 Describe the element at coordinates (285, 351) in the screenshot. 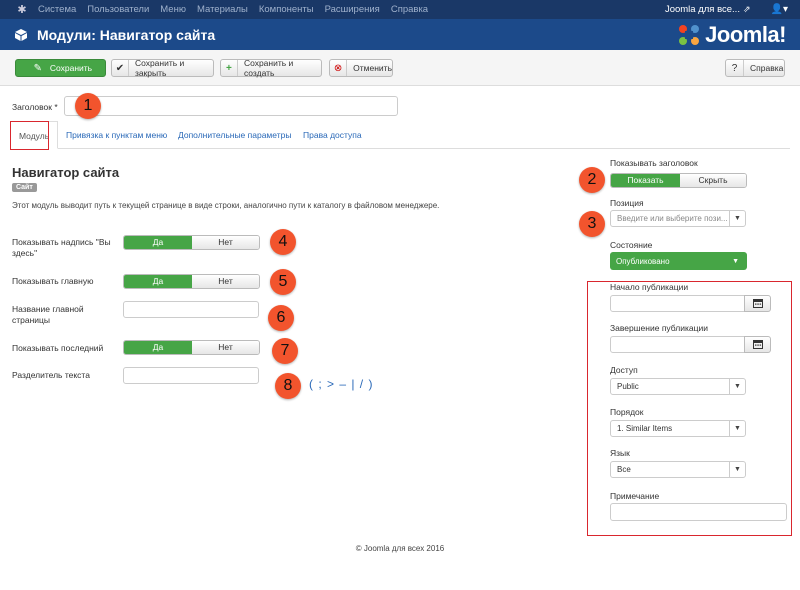

I see `marker-7: 7` at that location.